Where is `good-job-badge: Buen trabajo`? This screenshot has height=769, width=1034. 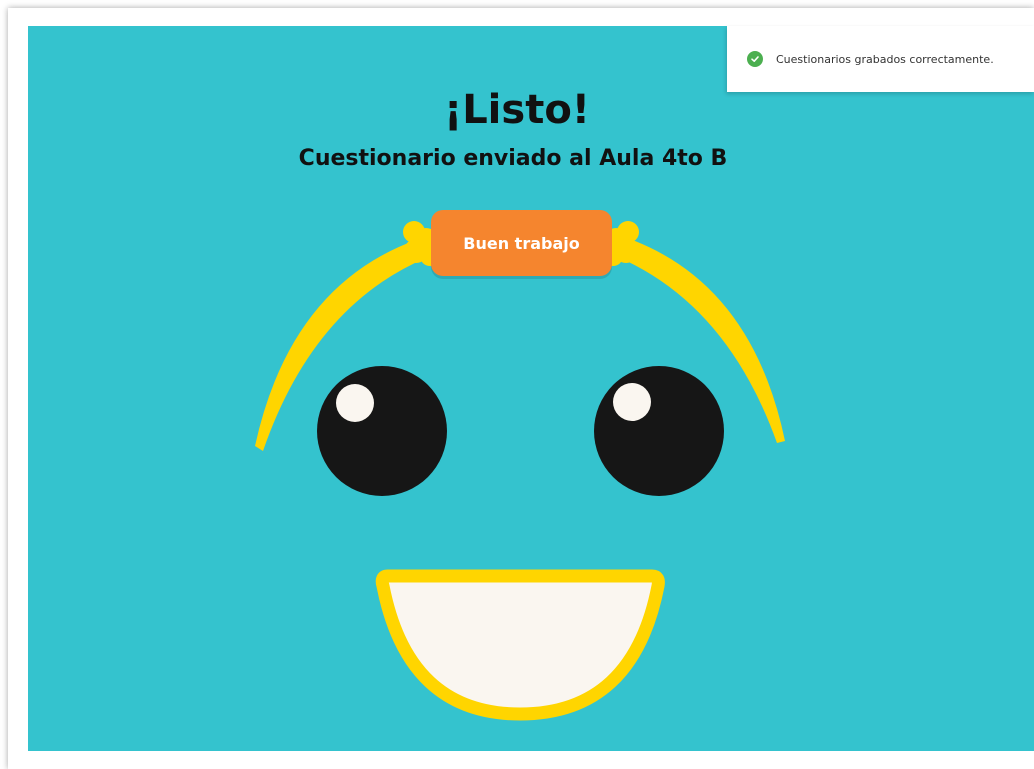 good-job-badge: Buen trabajo is located at coordinates (521, 243).